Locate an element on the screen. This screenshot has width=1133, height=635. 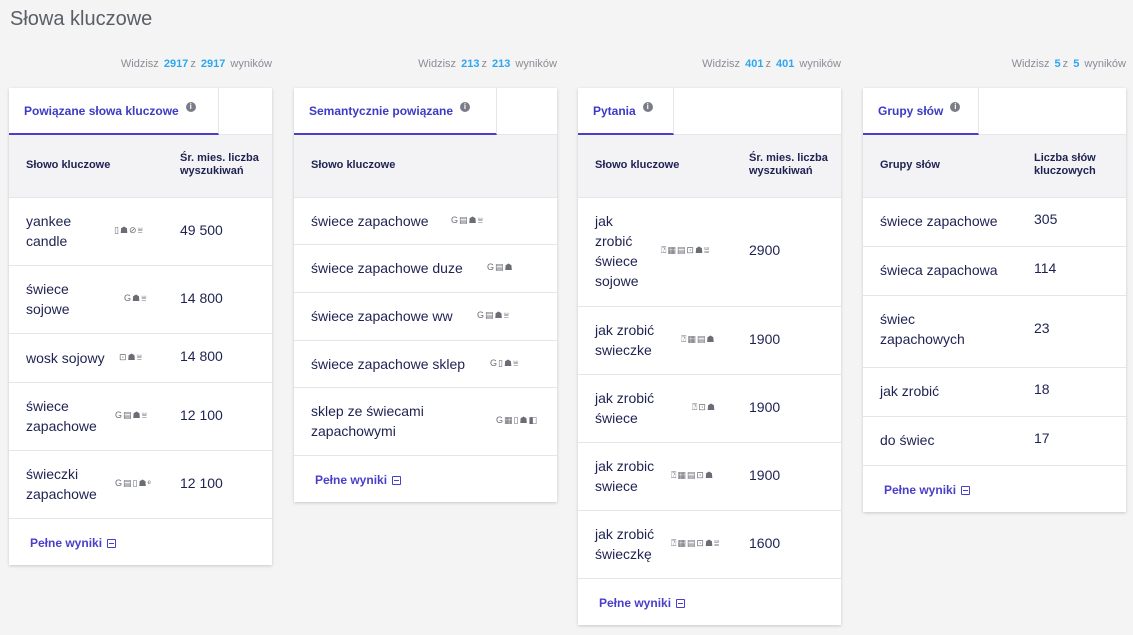
keyword-cell: jak zrobić swieczke is located at coordinates (635, 340).